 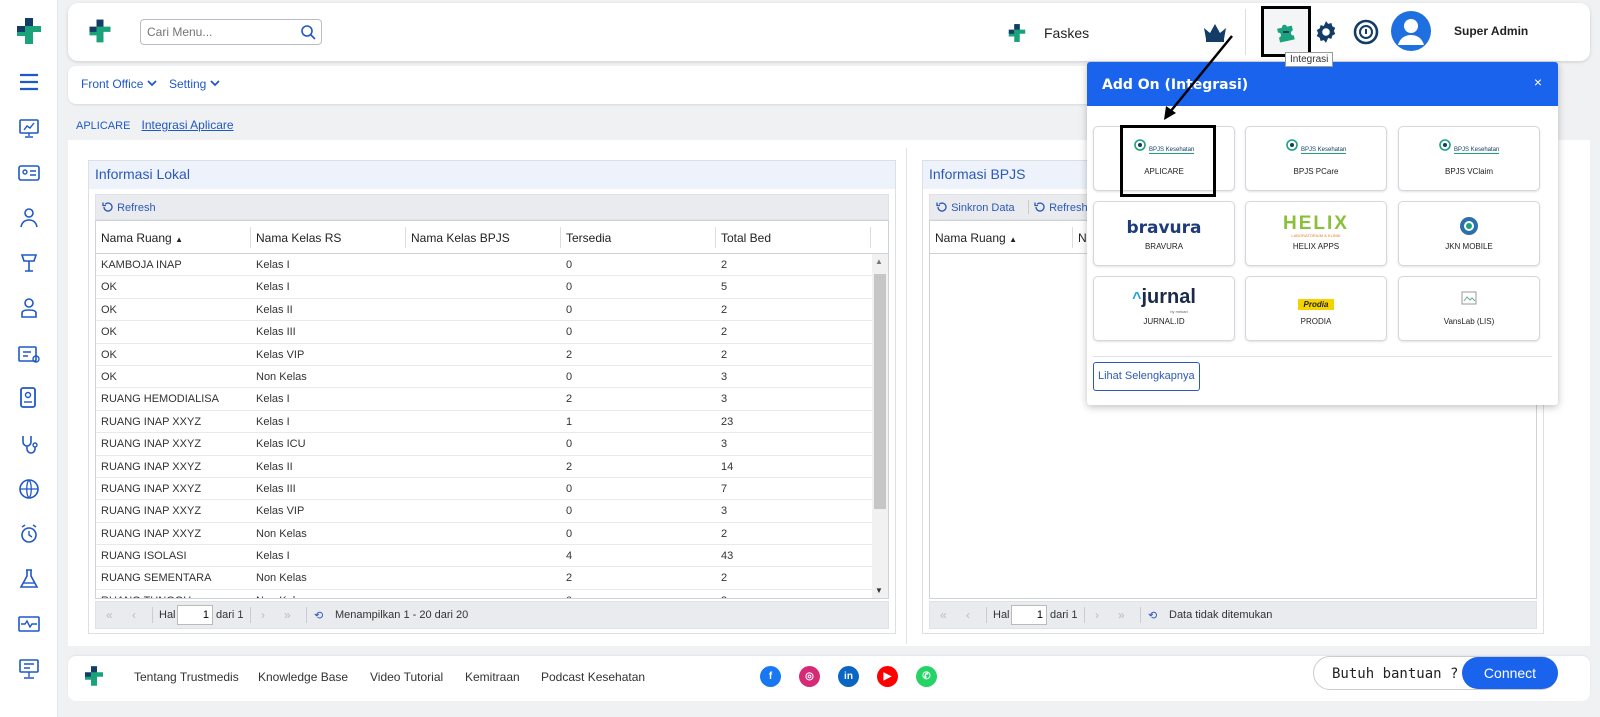 I want to click on pharmacy-icon, so click(x=29, y=263).